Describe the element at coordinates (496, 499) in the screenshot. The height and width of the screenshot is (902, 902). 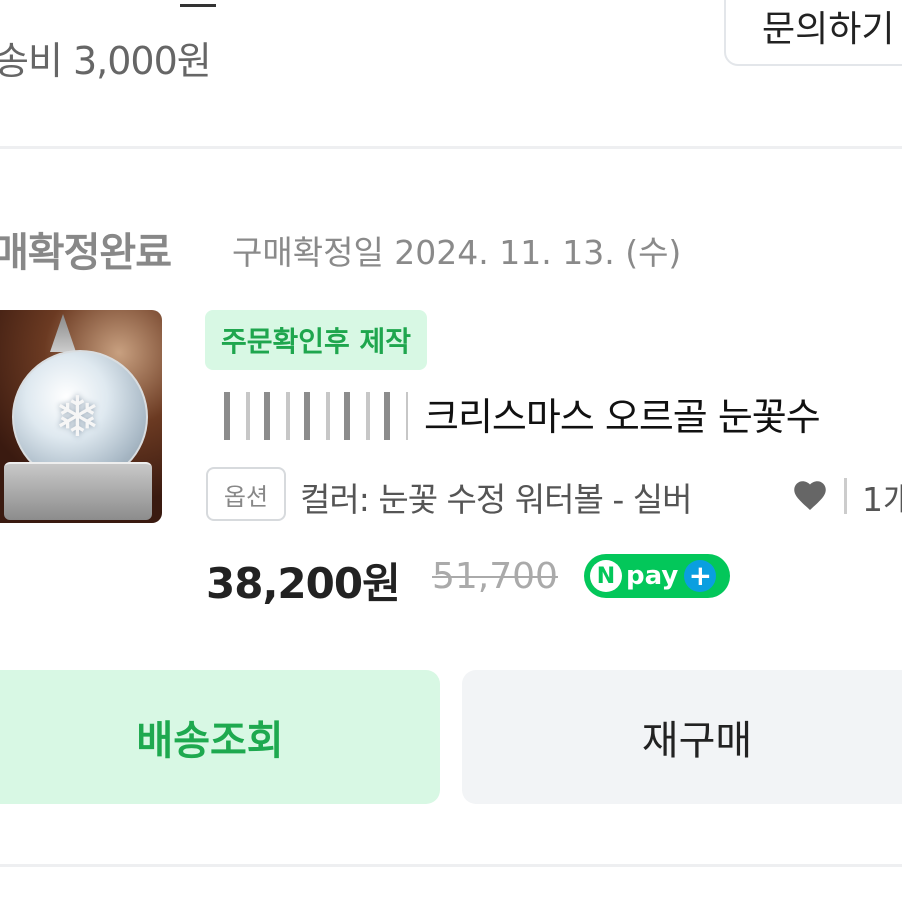
I see `option-value: 컬러: 눈꽃 수정 워터볼 - 실버` at that location.